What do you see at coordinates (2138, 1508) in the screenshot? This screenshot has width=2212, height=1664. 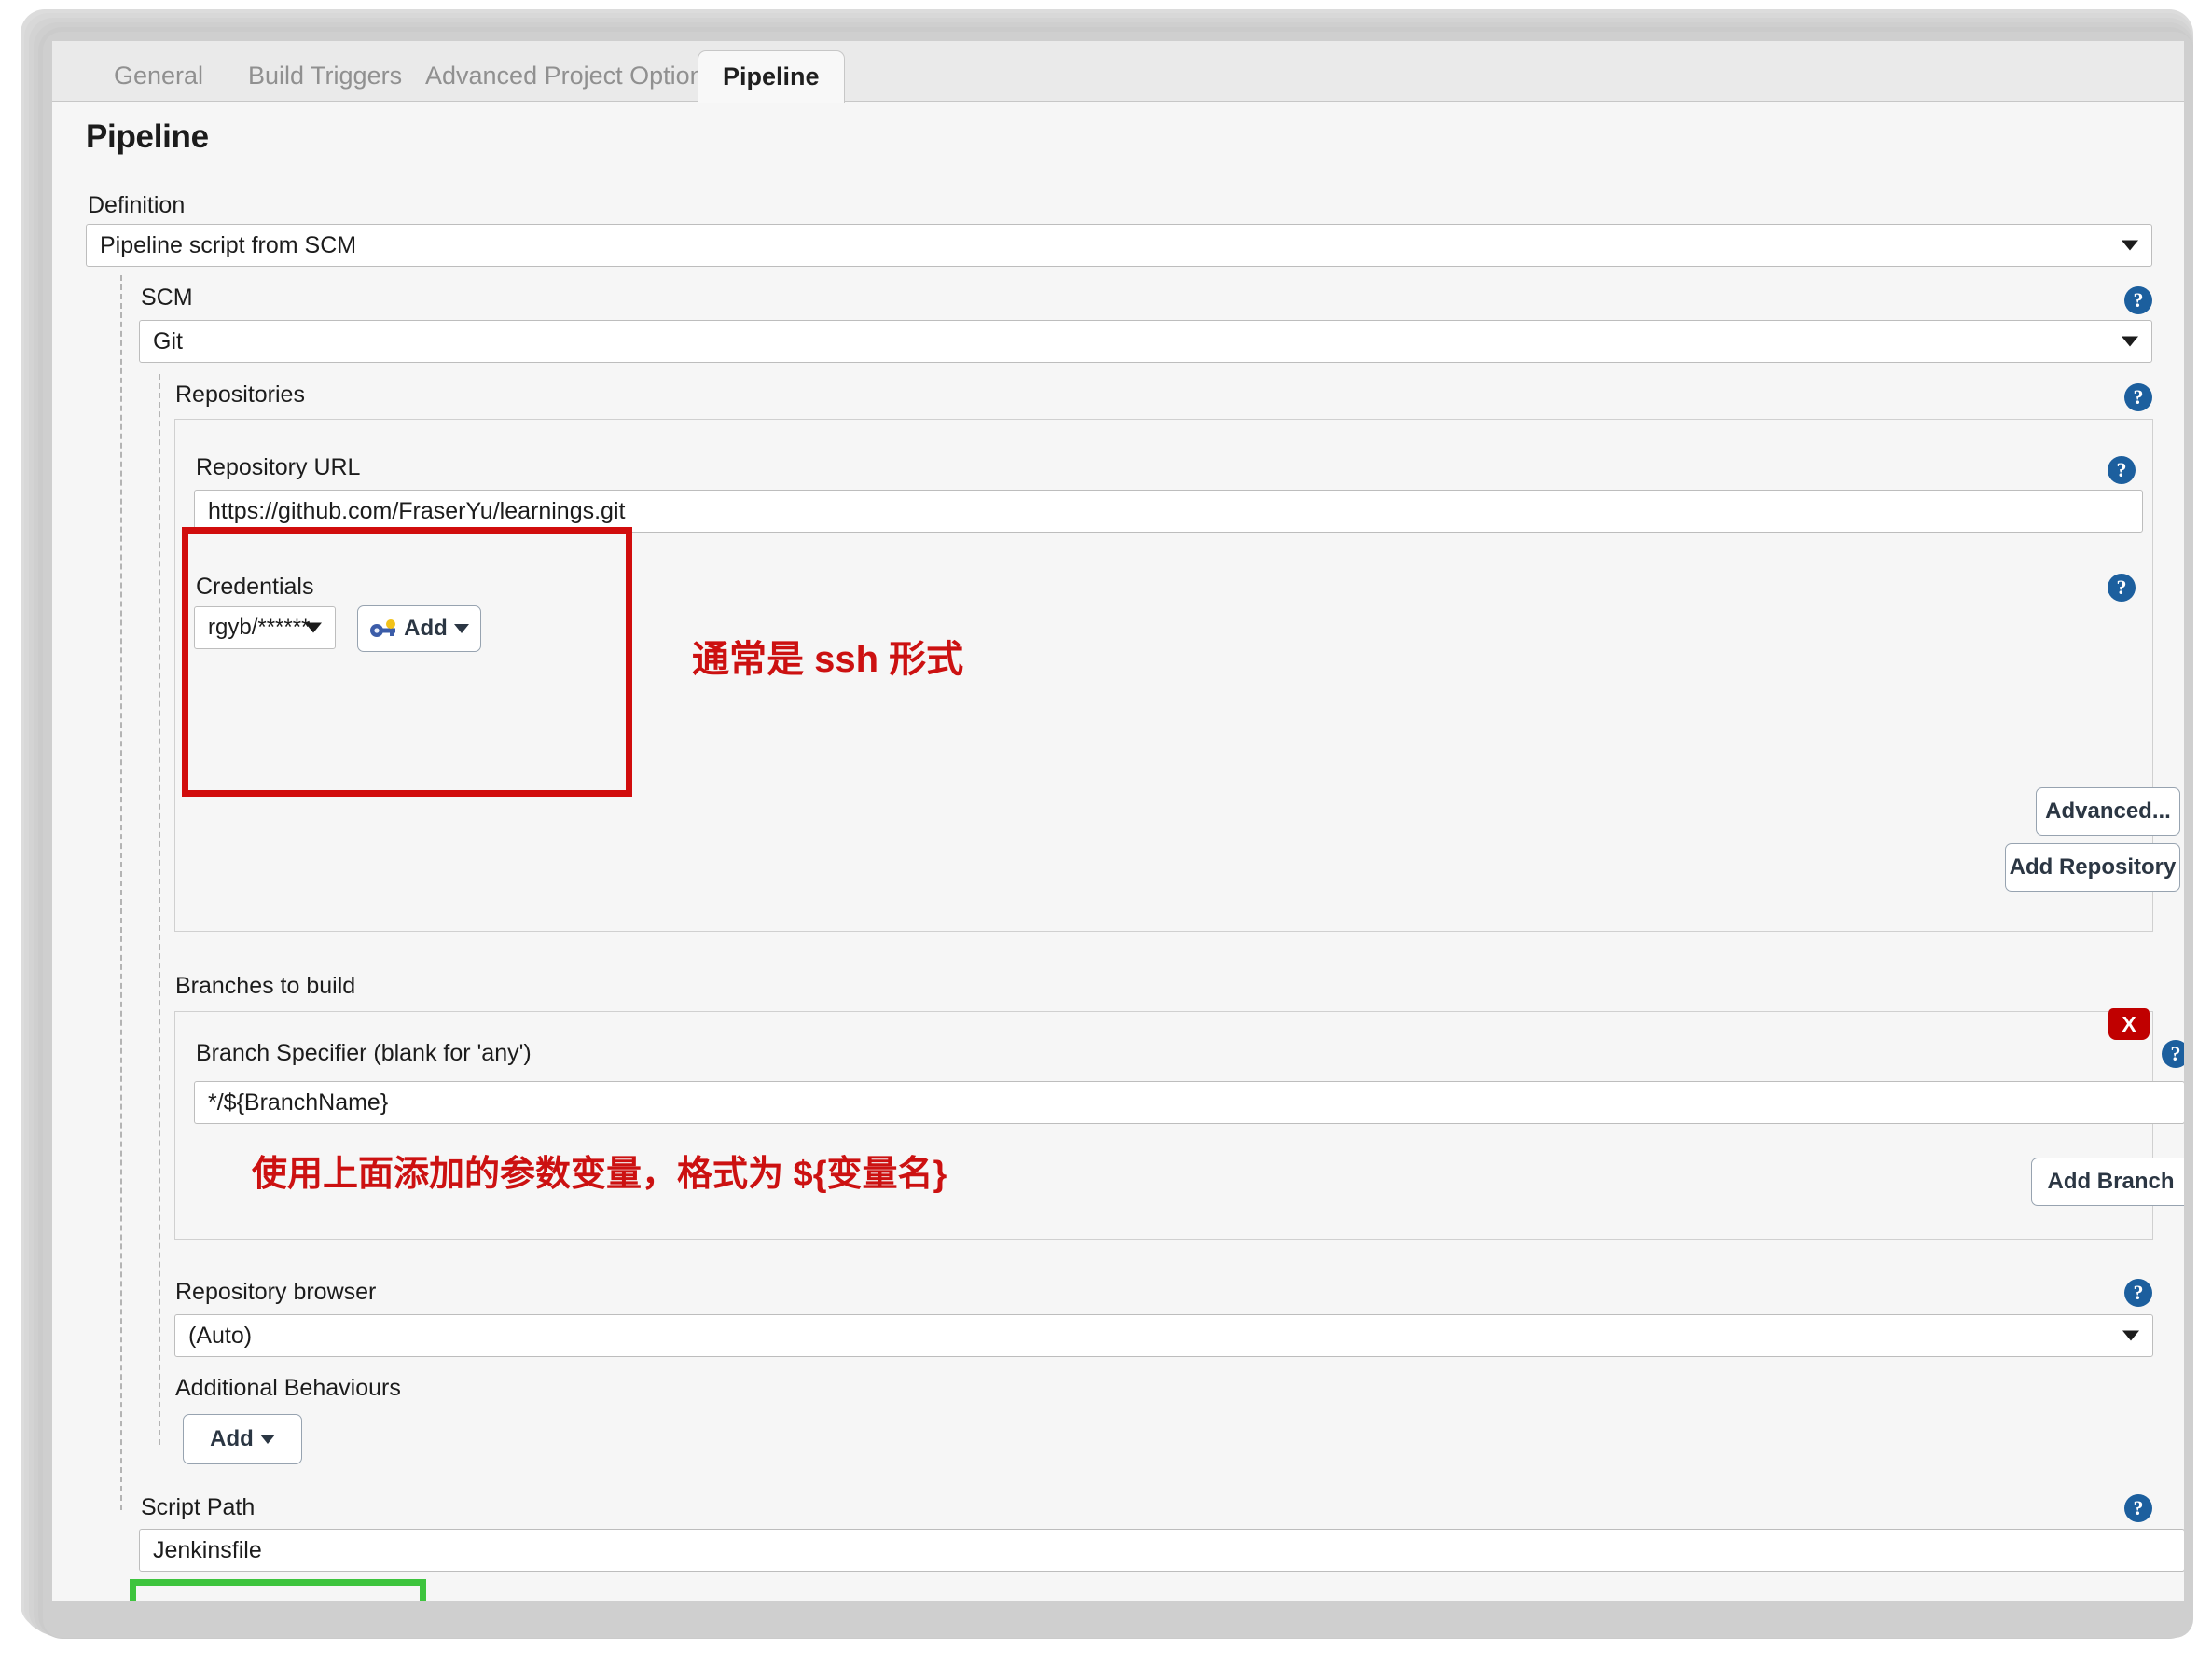 I see `help-icon-script-path: ?` at bounding box center [2138, 1508].